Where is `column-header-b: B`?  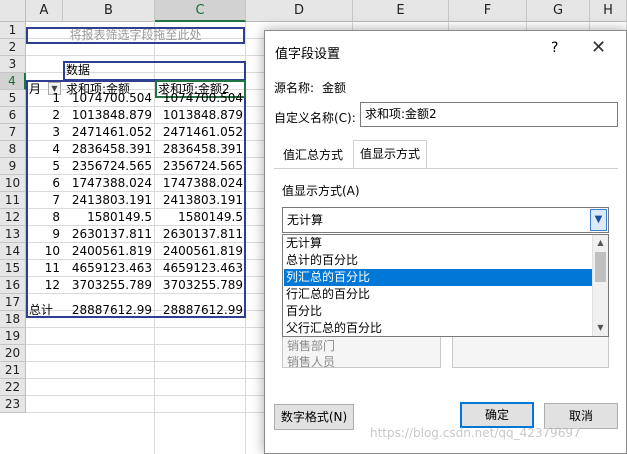 column-header-b: B is located at coordinates (109, 11).